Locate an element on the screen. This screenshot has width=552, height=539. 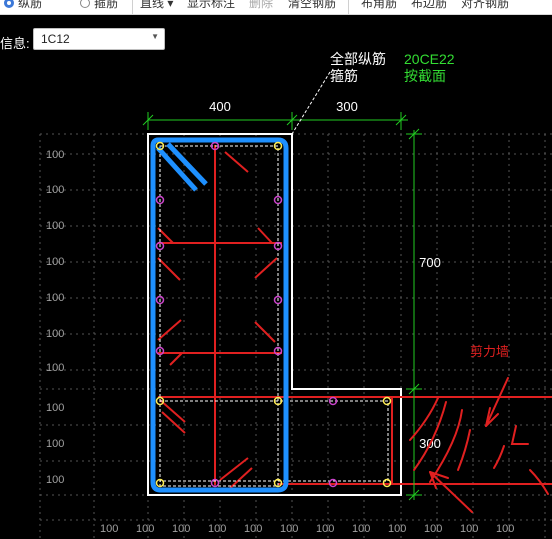
radio-longitudinal: 纵筋 is located at coordinates (23, 5).